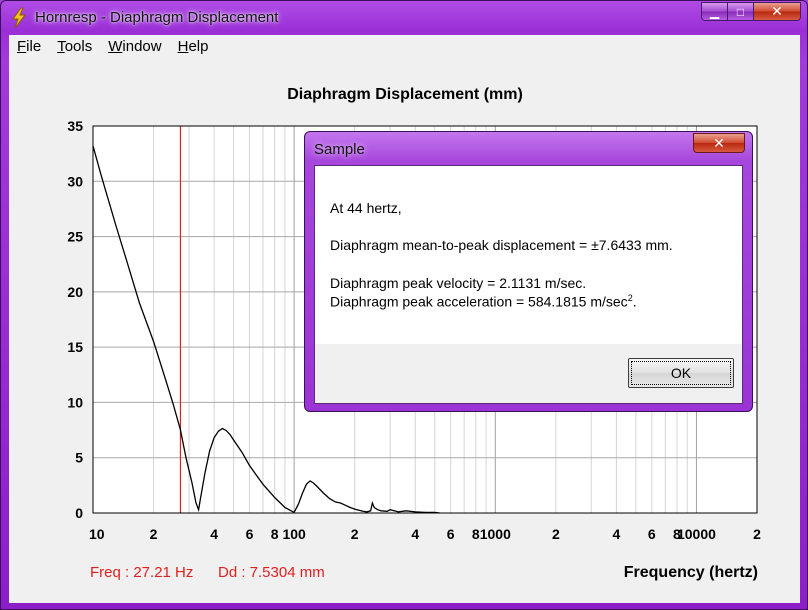  Describe the element at coordinates (97, 534) in the screenshot. I see `x-tick-label: 10` at that location.